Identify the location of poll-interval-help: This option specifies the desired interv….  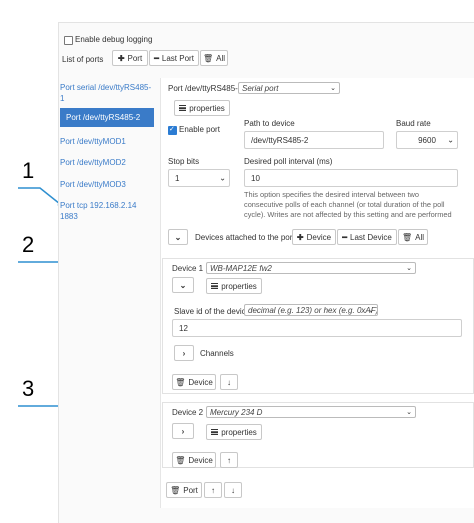
(348, 204).